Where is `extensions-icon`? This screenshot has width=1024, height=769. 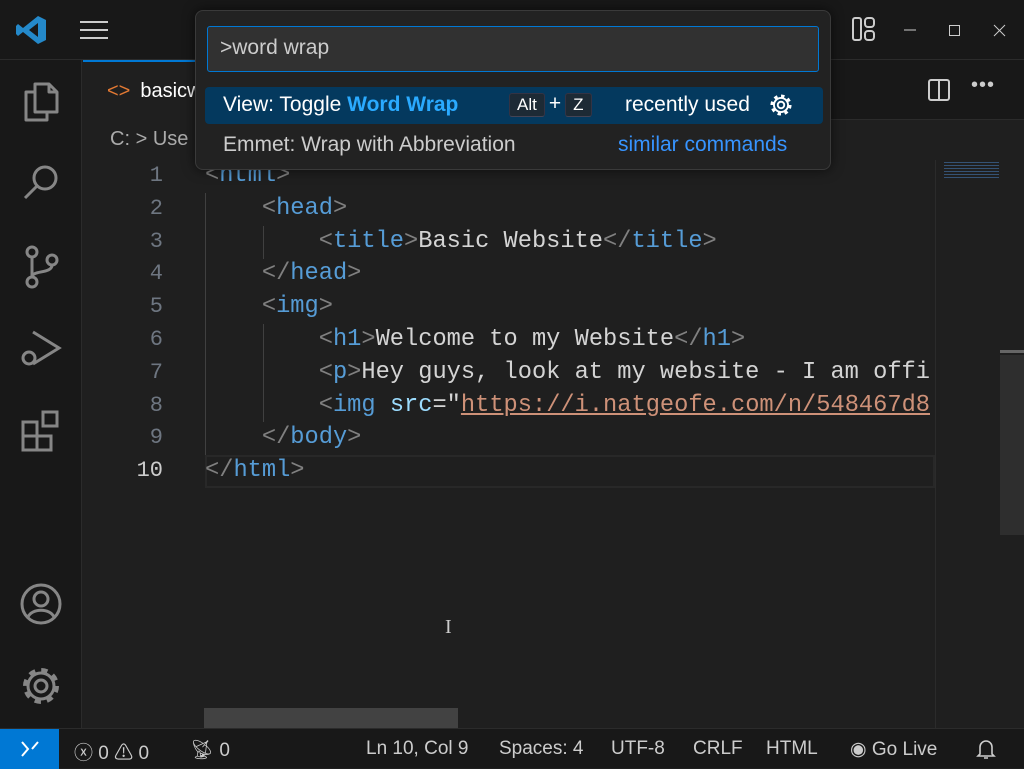 extensions-icon is located at coordinates (41, 430).